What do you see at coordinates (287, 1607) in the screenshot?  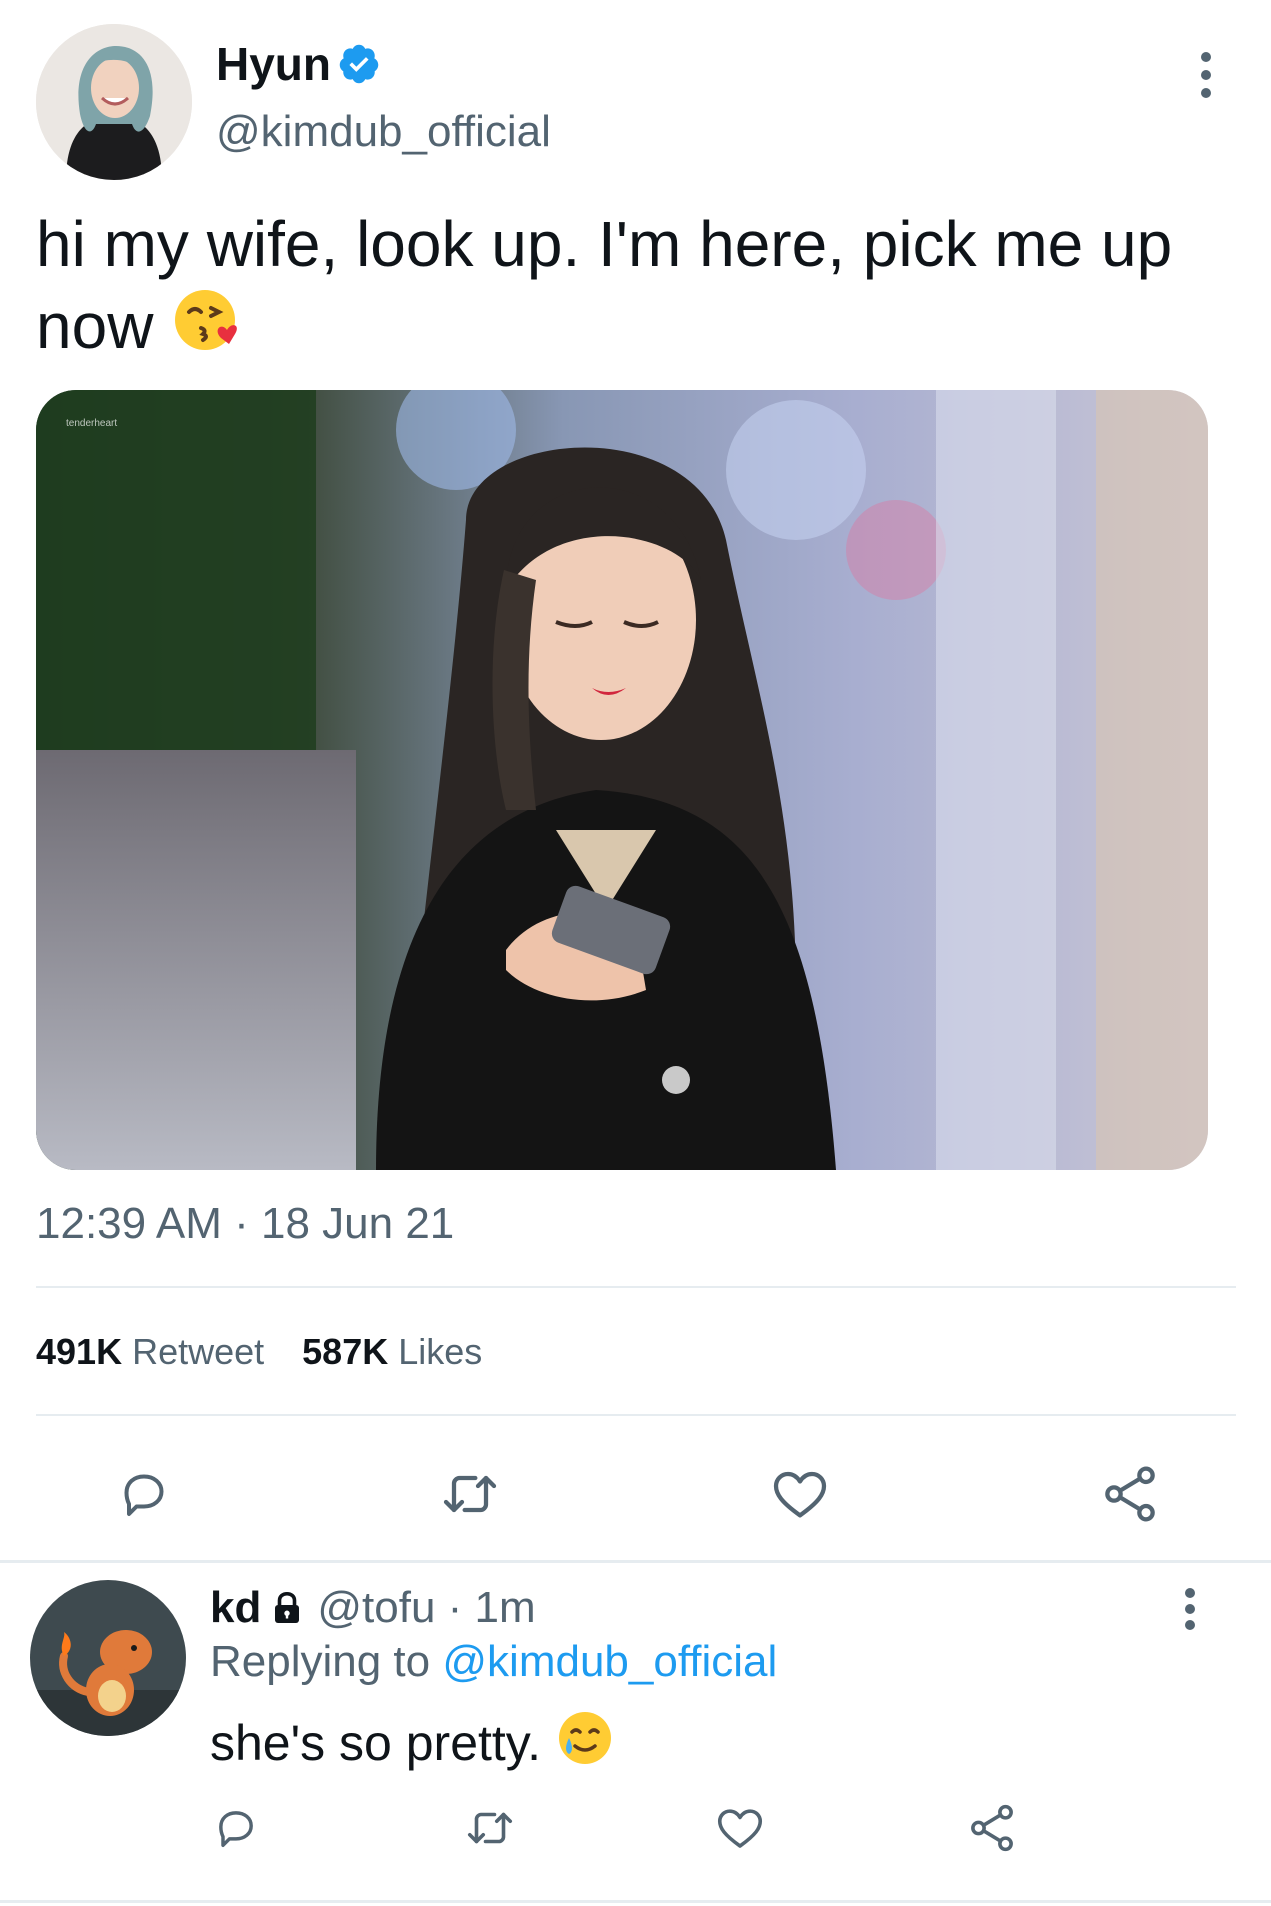 I see `lock-icon` at bounding box center [287, 1607].